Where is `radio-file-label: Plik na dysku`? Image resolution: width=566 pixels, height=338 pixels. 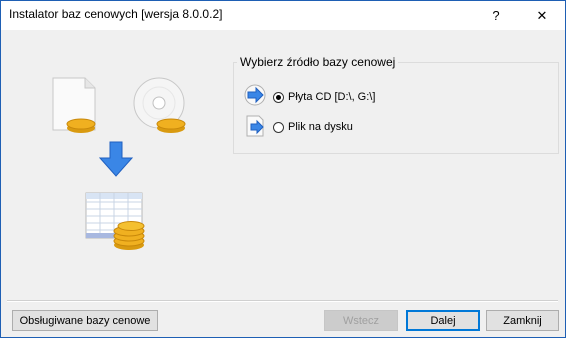 radio-file-label: Plik na dysku is located at coordinates (320, 127).